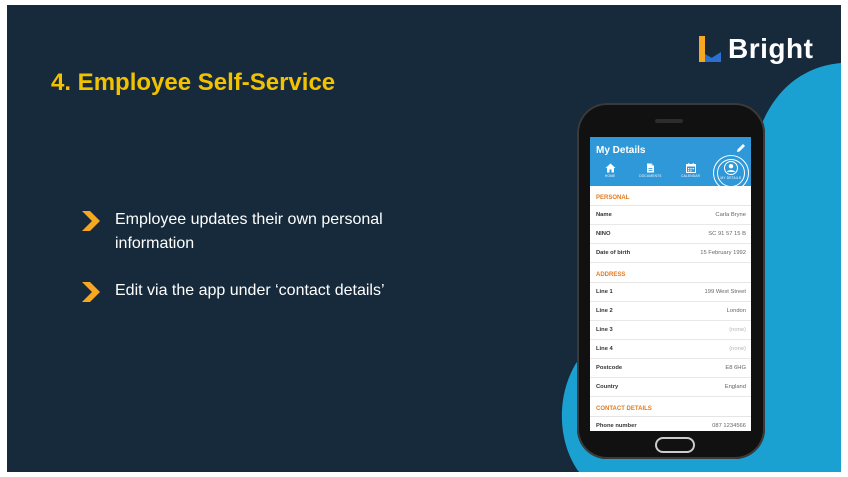 The image size is (848, 477). I want to click on detail-row: Line 4 (none), so click(670, 349).